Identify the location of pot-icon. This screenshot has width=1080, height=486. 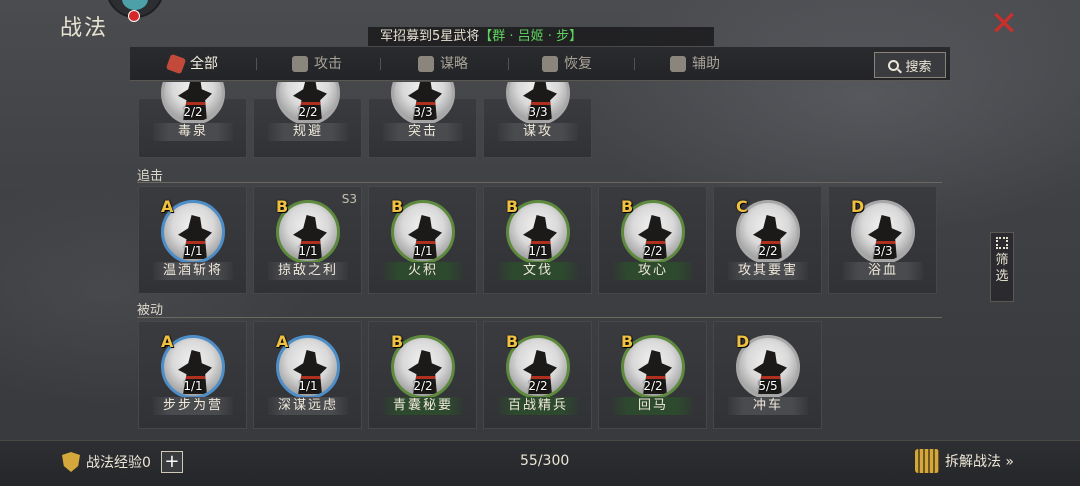
(550, 64).